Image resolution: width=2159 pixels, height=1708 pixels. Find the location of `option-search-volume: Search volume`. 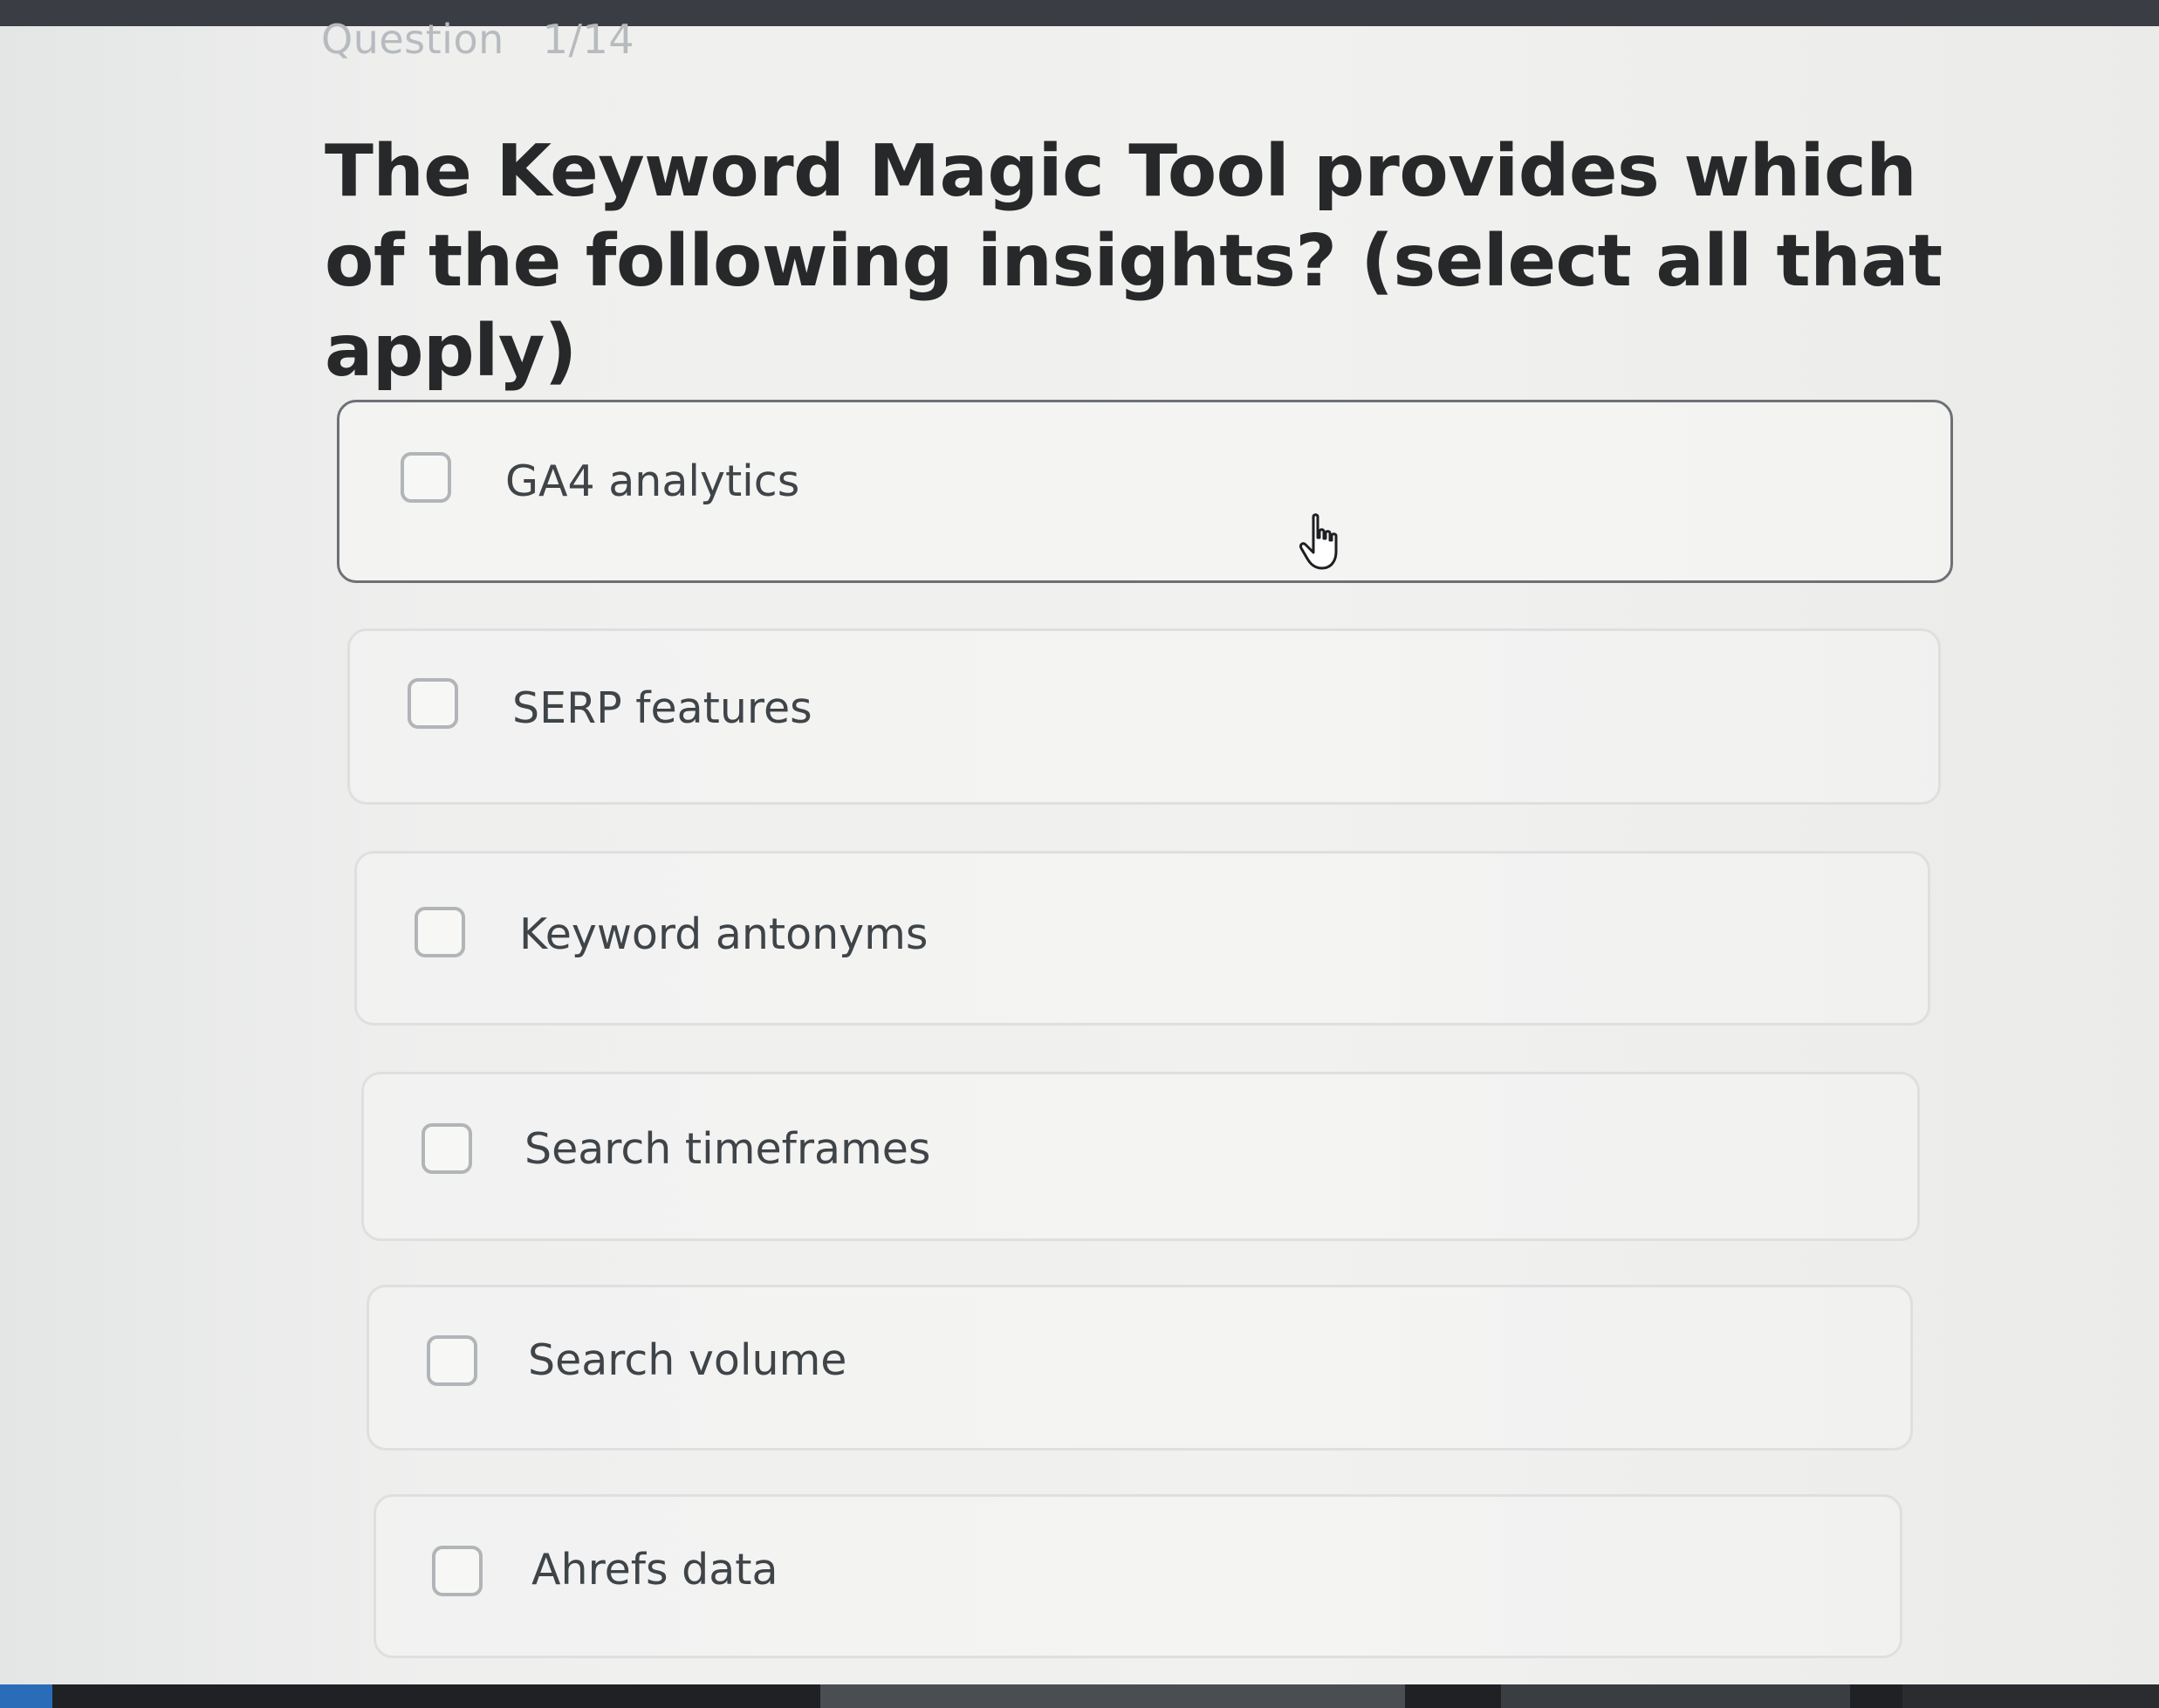

option-search-volume: Search volume is located at coordinates (1140, 1368).